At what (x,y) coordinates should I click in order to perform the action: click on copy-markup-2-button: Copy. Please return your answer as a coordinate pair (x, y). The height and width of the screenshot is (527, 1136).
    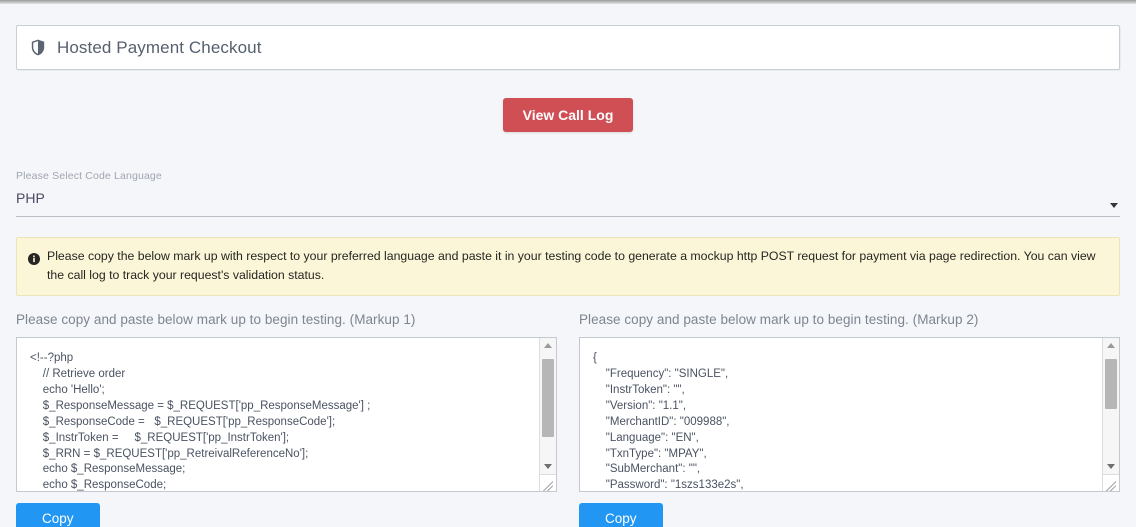
    Looking at the image, I should click on (621, 515).